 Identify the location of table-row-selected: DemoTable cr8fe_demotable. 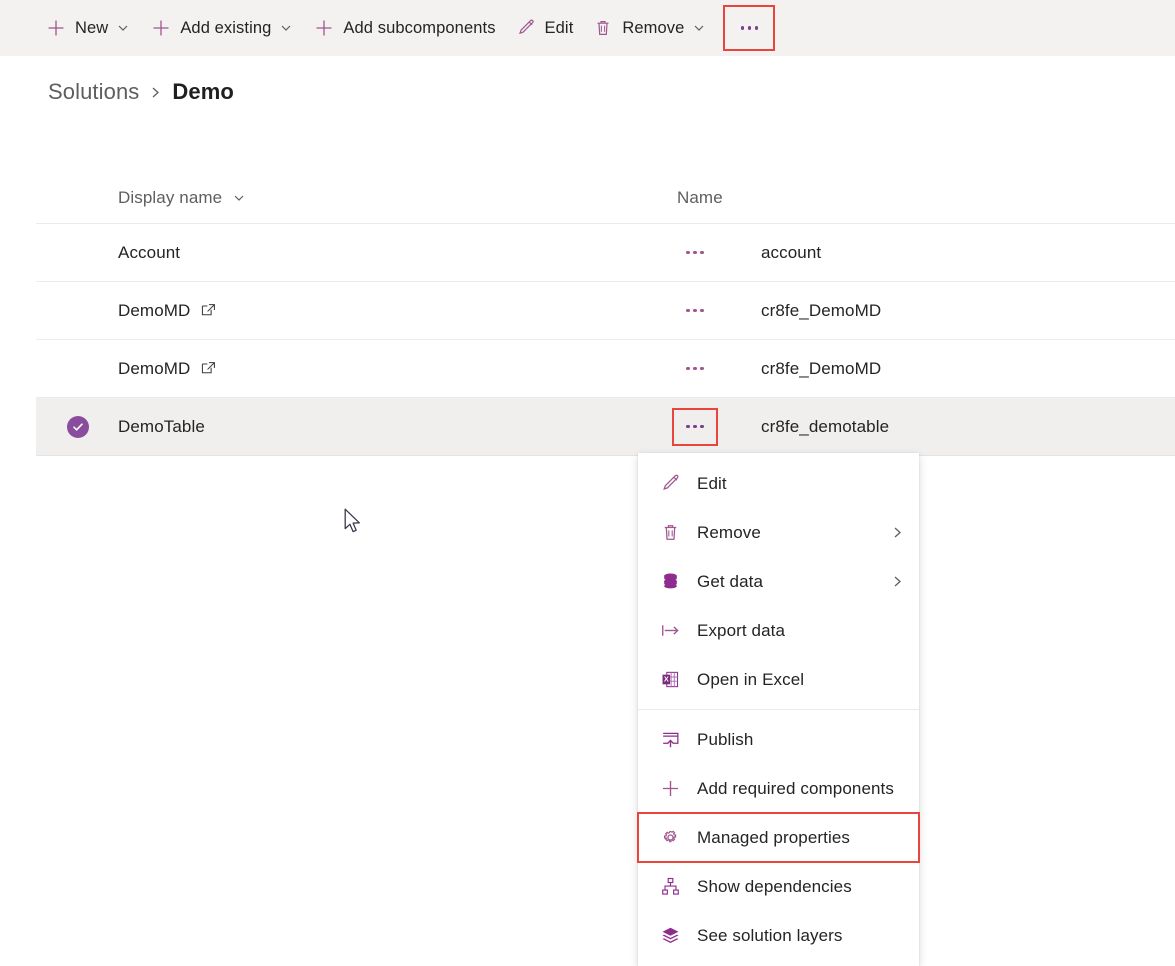
(605, 427).